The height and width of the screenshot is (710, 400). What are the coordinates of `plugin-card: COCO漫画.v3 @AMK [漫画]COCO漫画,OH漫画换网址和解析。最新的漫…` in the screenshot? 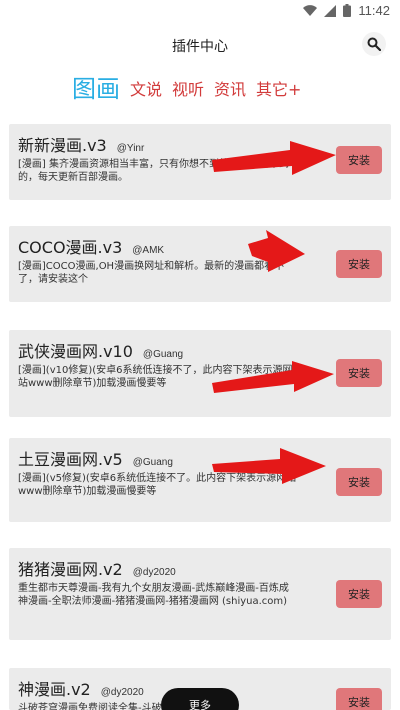 It's located at (200, 264).